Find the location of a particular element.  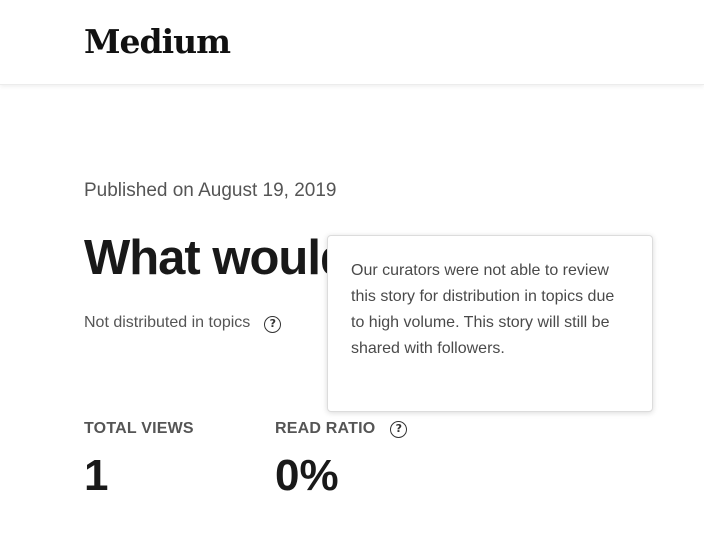

distribution-status: Not distributed in topics ? is located at coordinates (183, 323).